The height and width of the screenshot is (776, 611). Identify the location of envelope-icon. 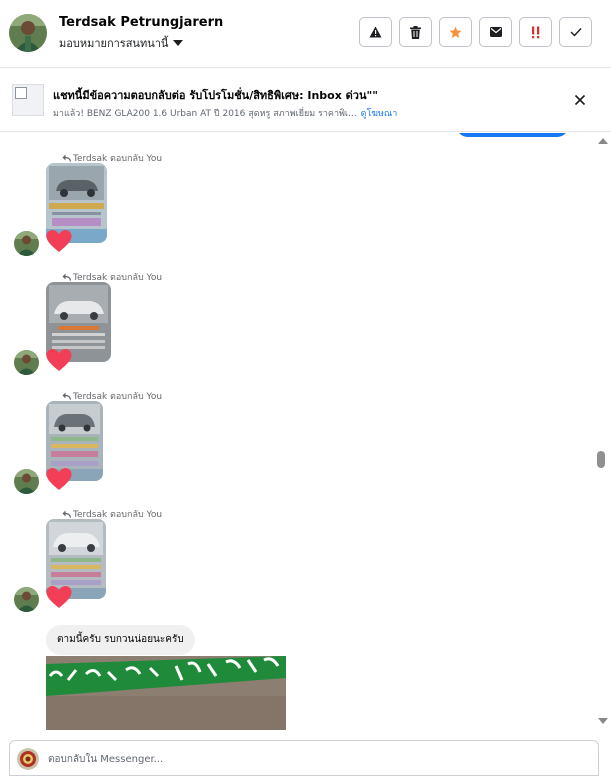
(495, 32).